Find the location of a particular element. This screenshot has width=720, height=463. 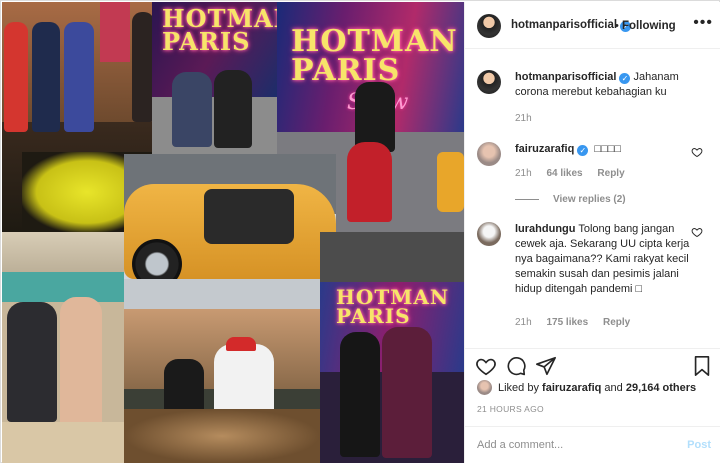

post-timestamp: 21 HOURS AGO is located at coordinates (510, 409).